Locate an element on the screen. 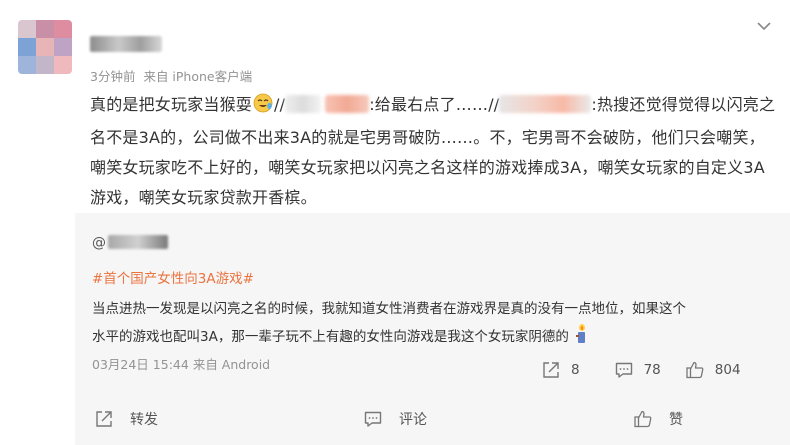 The width and height of the screenshot is (790, 445). crying-laughing-emoji is located at coordinates (263, 108).